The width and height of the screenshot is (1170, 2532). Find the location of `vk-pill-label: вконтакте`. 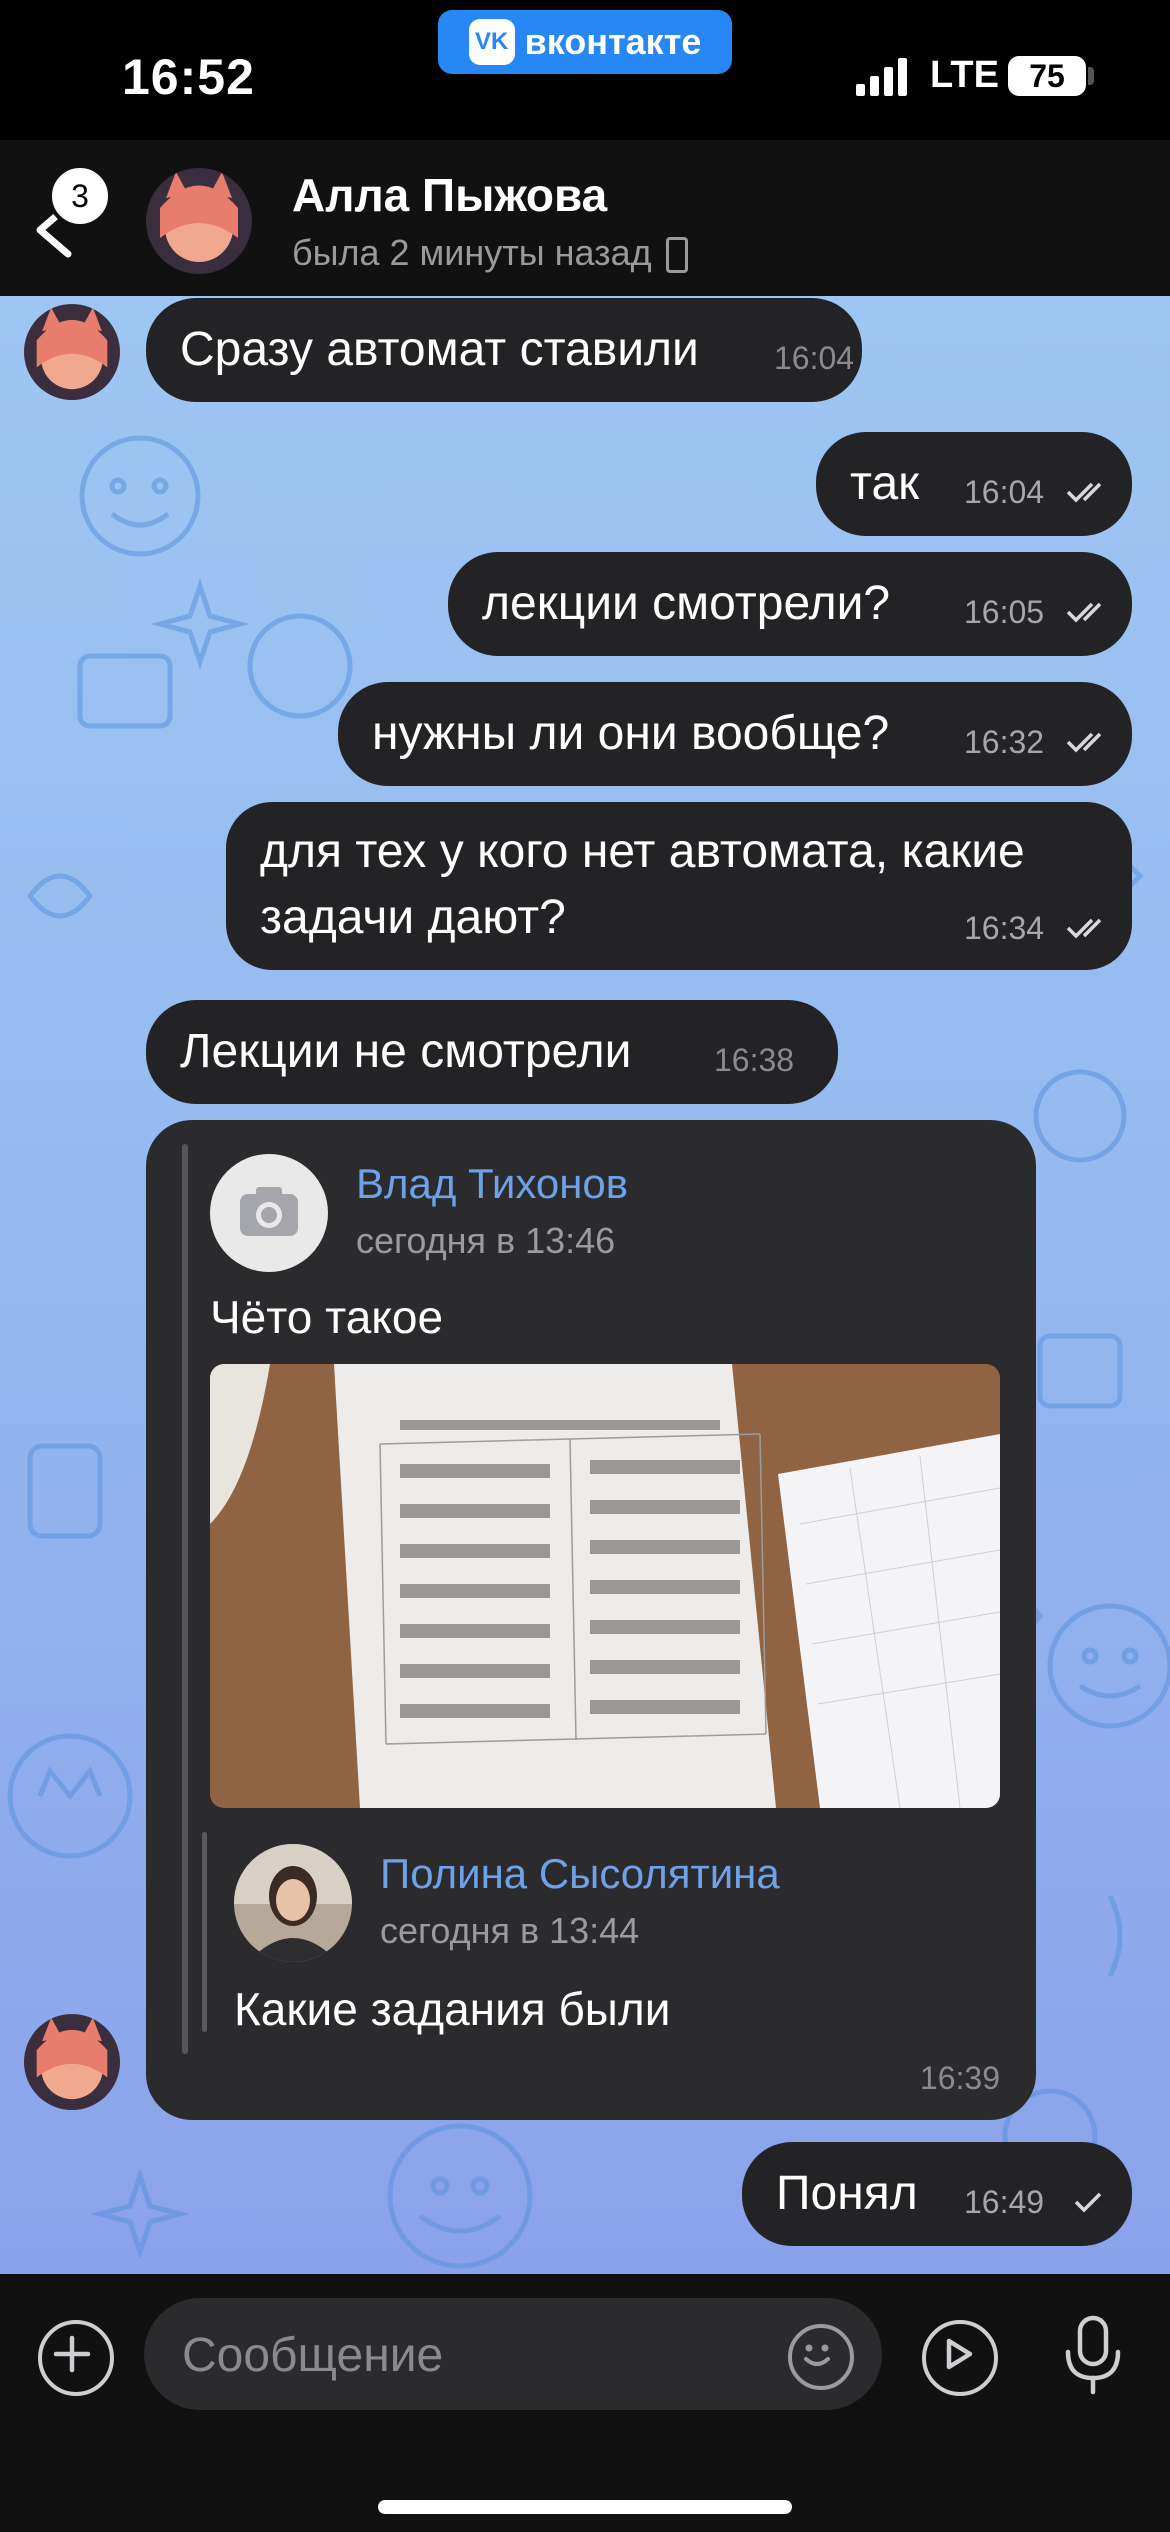

vk-pill-label: вконтакте is located at coordinates (613, 41).